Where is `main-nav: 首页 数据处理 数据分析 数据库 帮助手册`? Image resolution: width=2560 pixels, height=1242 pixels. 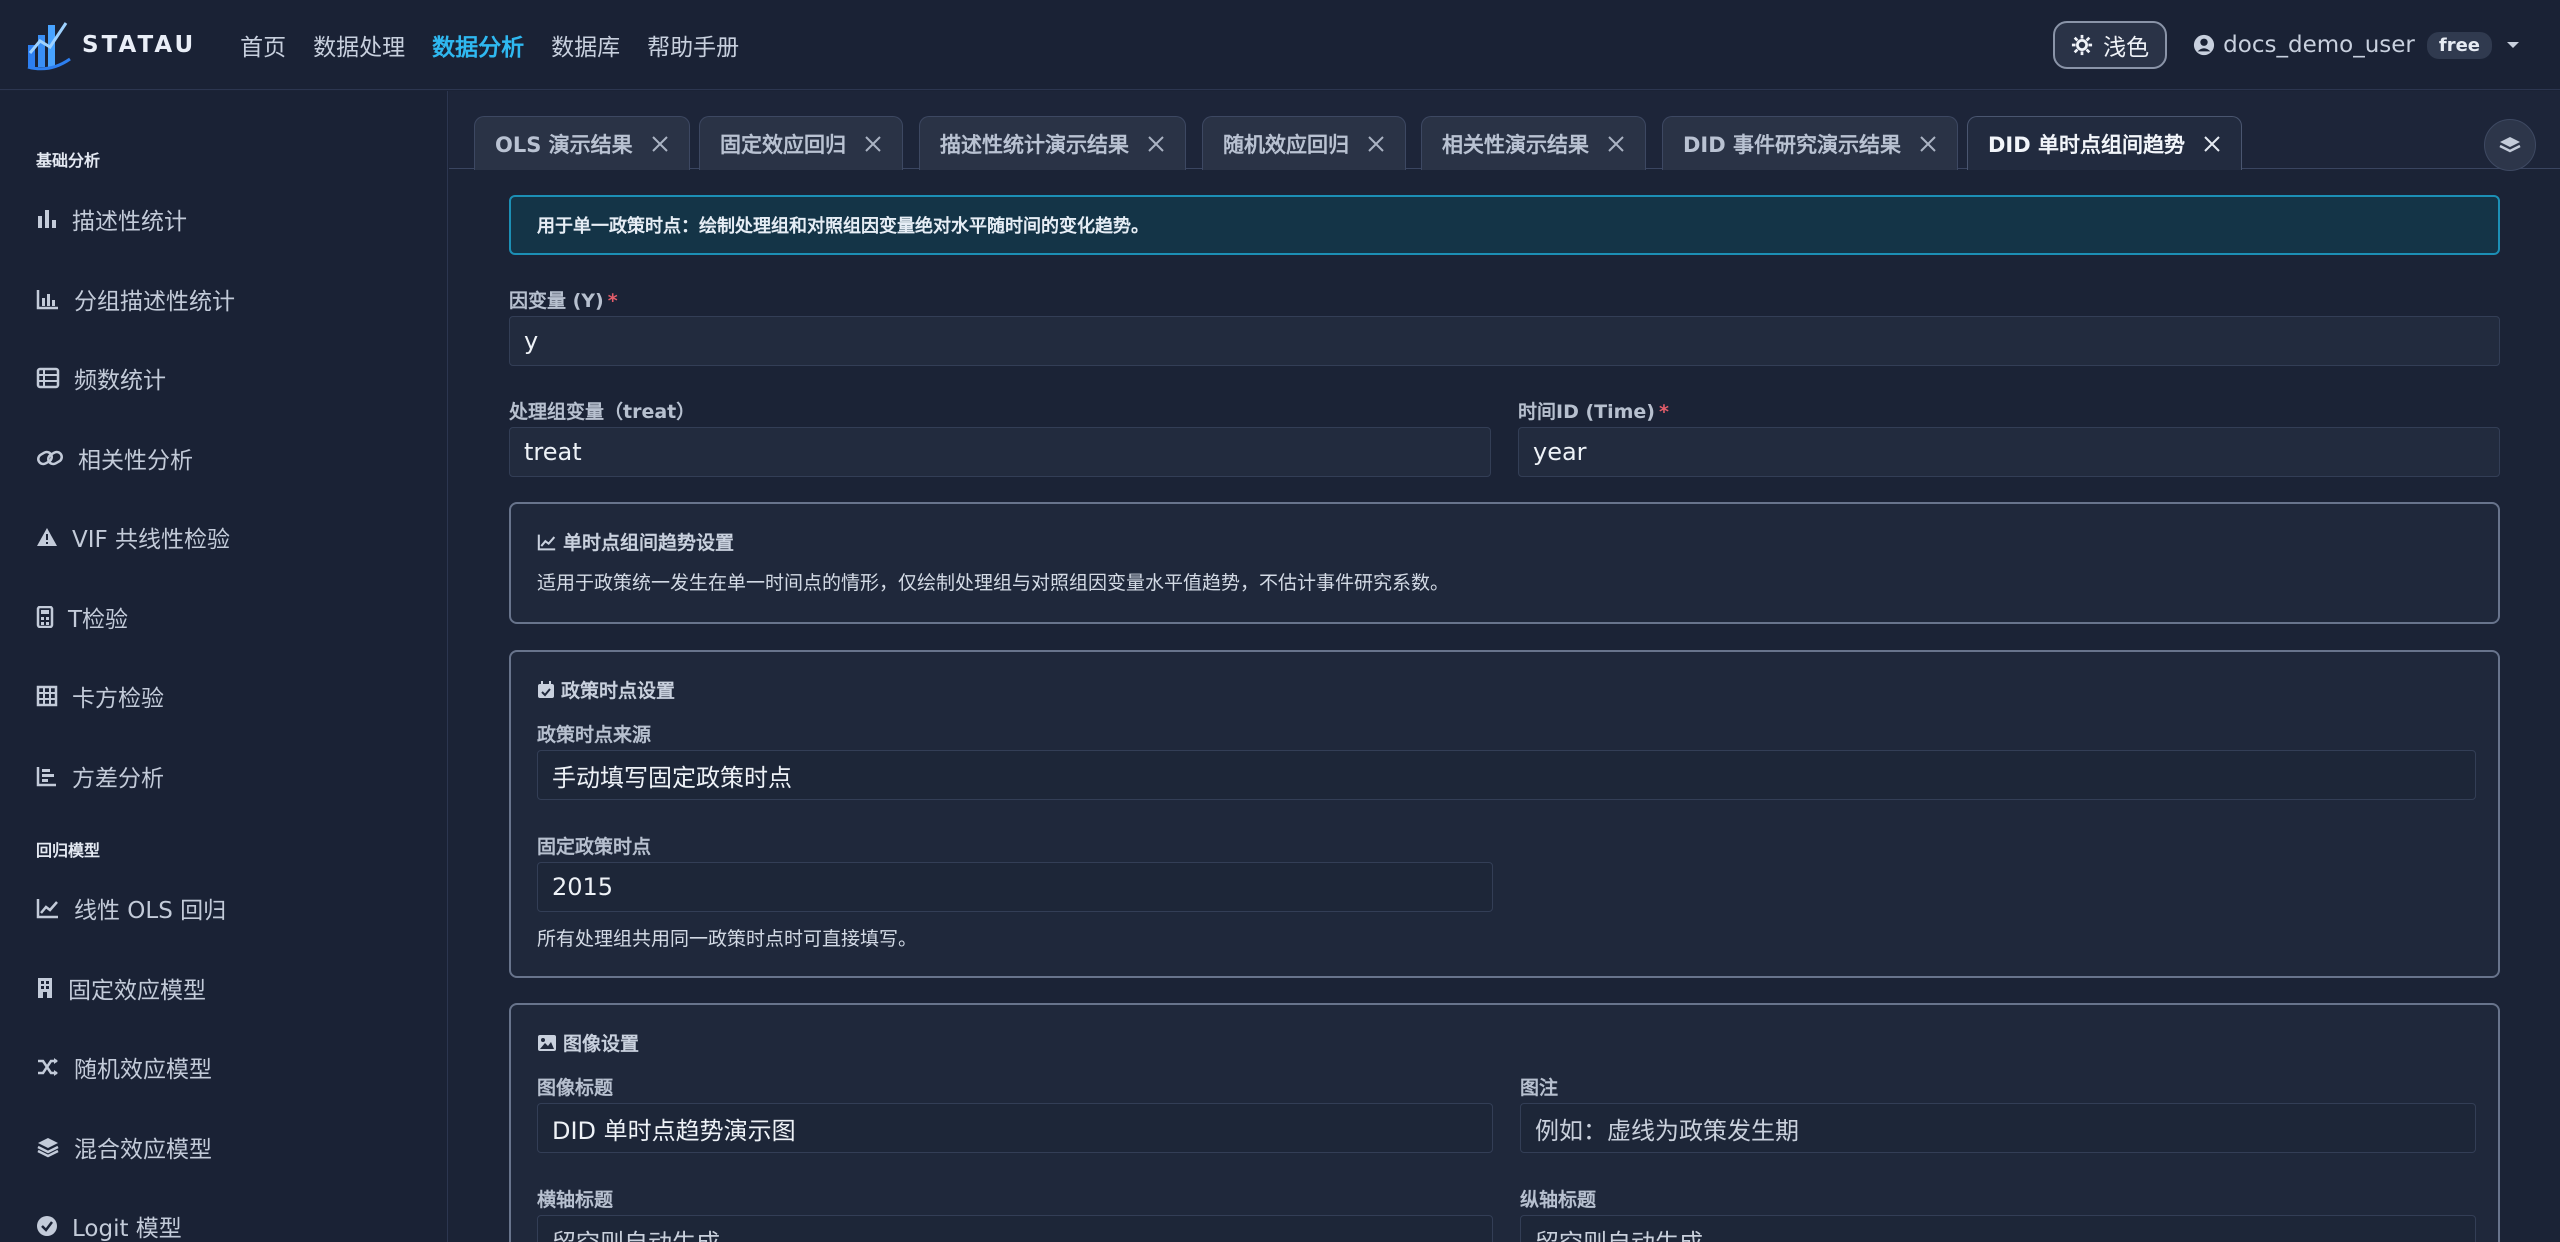
main-nav: 首页 数据处理 数据分析 数据库 帮助手册 is located at coordinates (503, 45).